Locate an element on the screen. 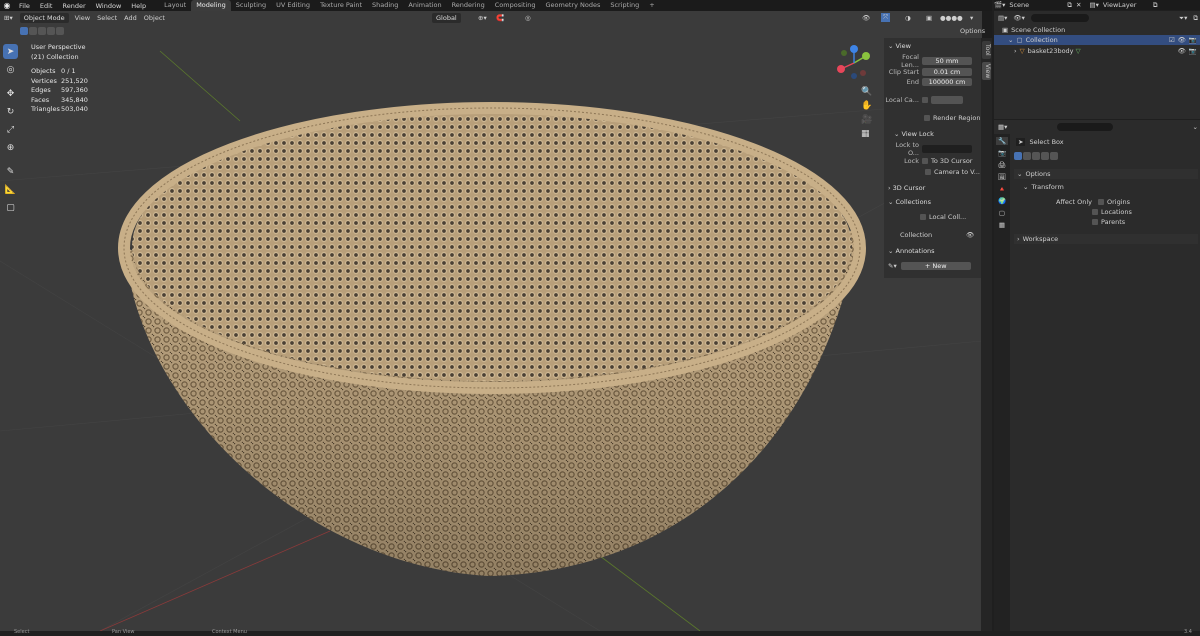 This screenshot has height=636, width=1200. select-intersect-icon is located at coordinates (60, 31).